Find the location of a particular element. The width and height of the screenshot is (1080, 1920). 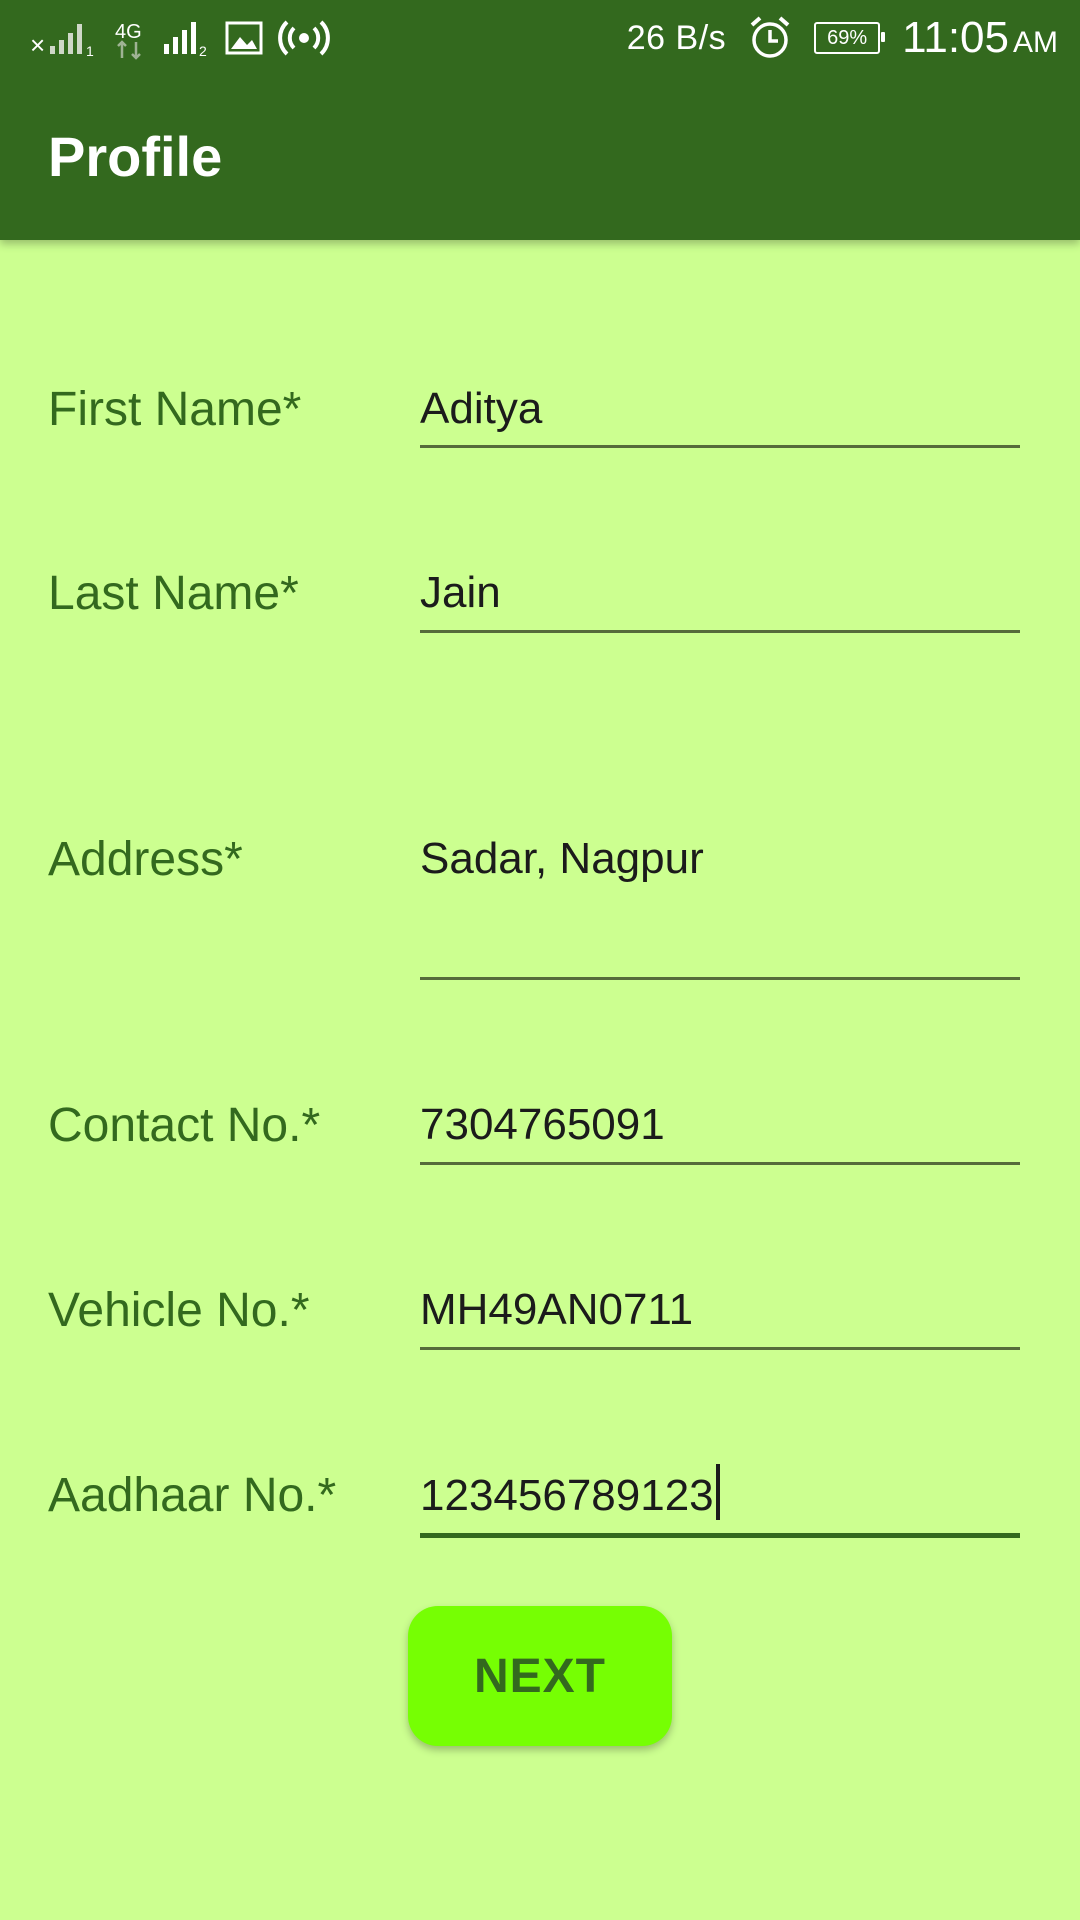

clock: 11:05 AM is located at coordinates (980, 38).